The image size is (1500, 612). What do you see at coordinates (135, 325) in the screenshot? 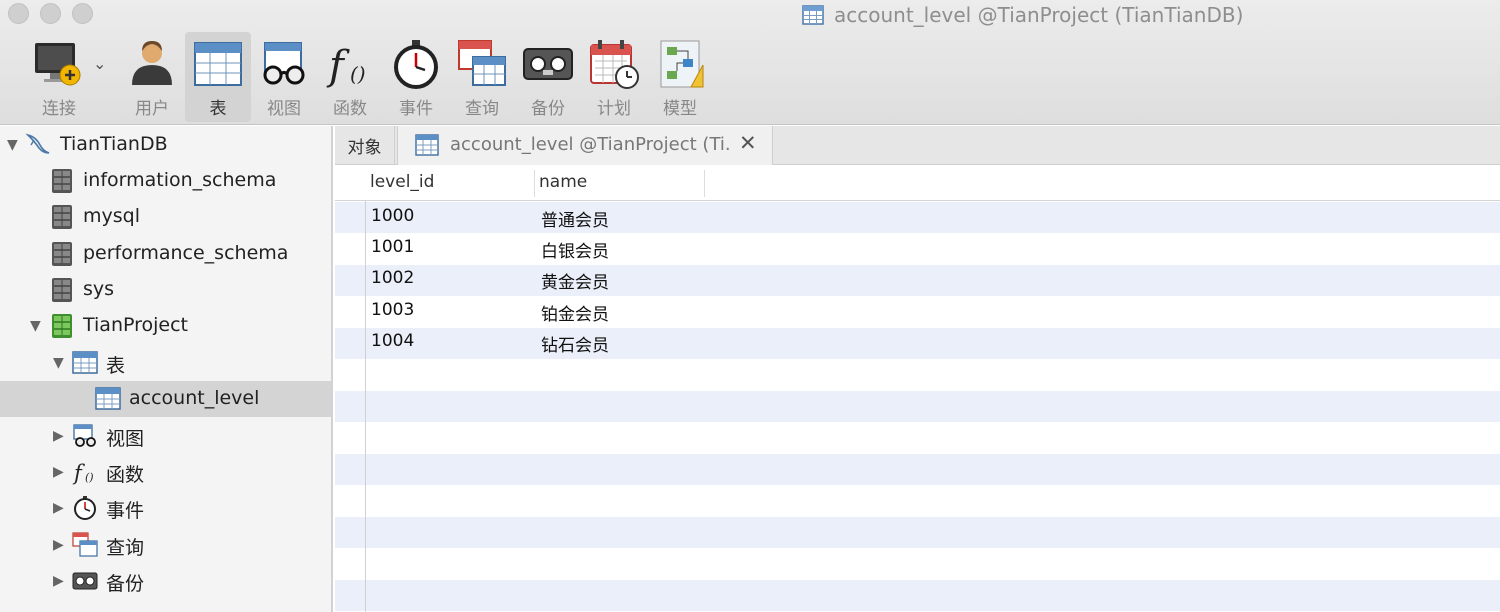
I see `tree-label: TianProject` at bounding box center [135, 325].